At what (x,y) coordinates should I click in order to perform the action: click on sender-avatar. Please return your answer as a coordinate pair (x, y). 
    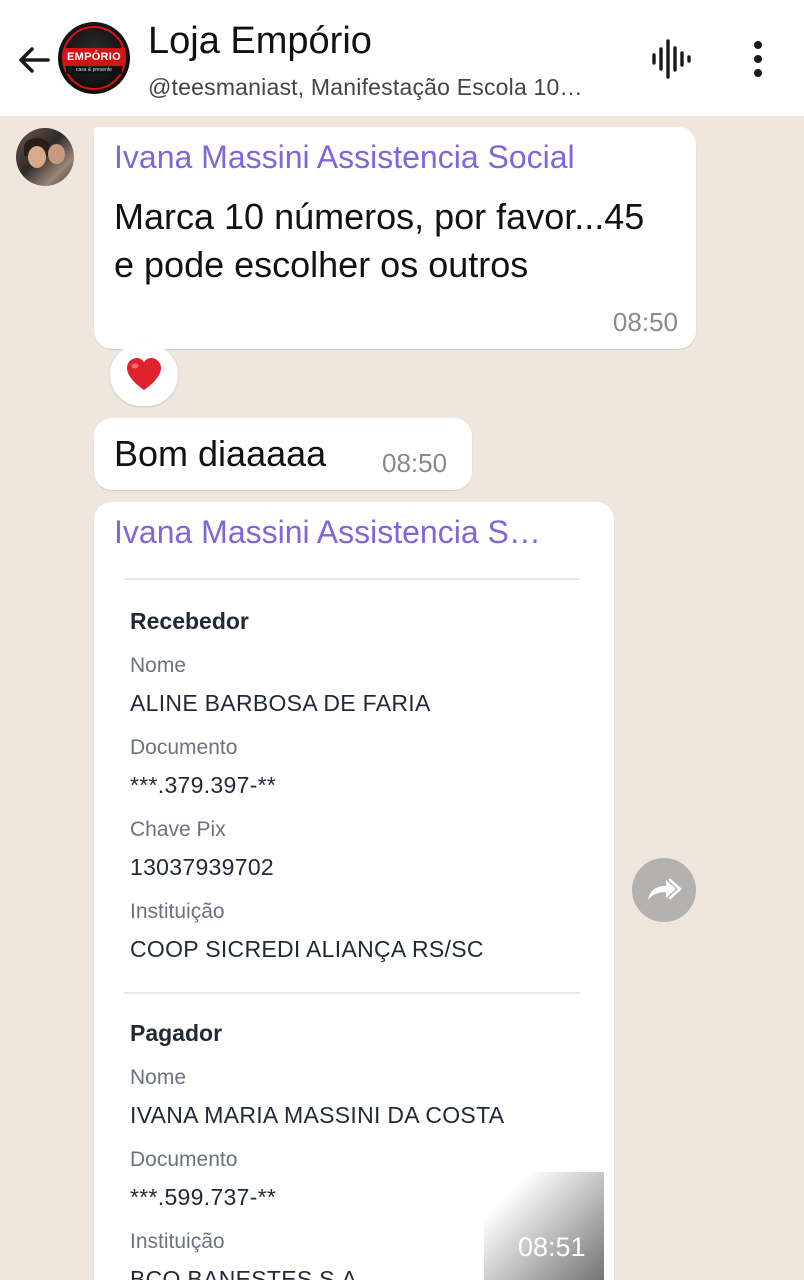
    Looking at the image, I should click on (45, 157).